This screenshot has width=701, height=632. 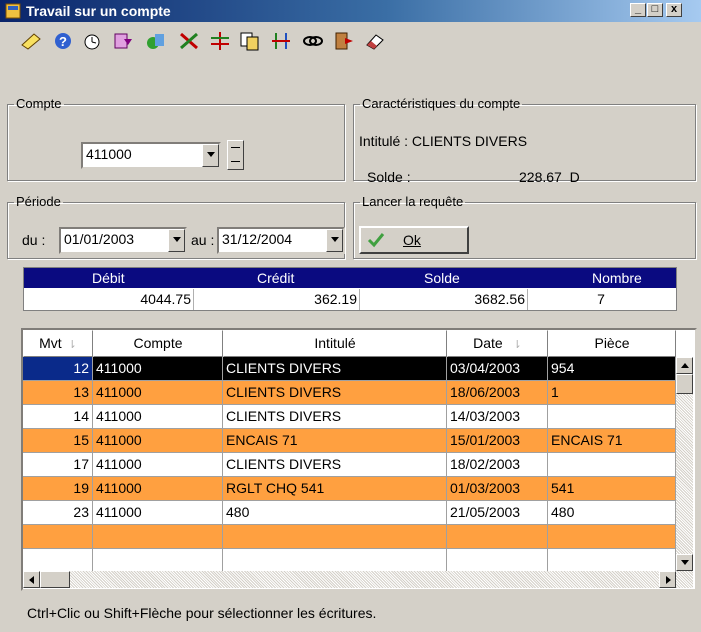 What do you see at coordinates (350, 11) in the screenshot?
I see `title-bar: Travail sur un compte _ □ x` at bounding box center [350, 11].